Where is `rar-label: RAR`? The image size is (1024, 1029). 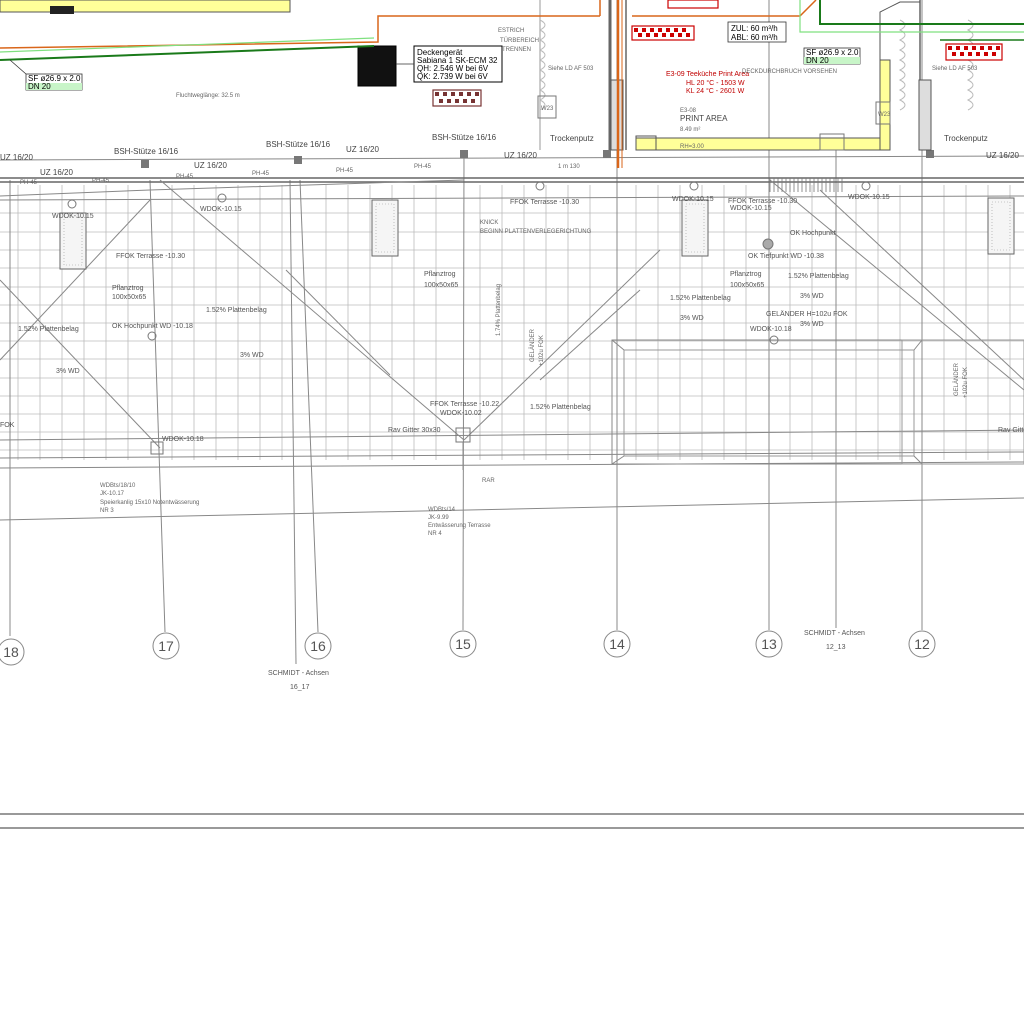 rar-label: RAR is located at coordinates (488, 481).